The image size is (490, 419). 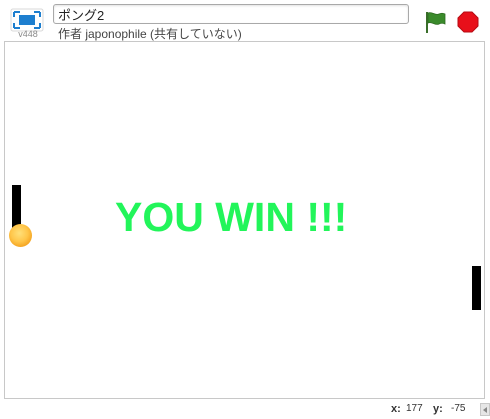 I want to click on stage-resize-handle, so click(x=485, y=409).